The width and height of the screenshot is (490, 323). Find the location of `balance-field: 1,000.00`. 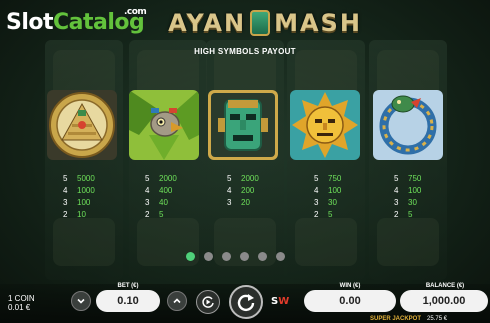

balance-field: 1,000.00 is located at coordinates (444, 301).